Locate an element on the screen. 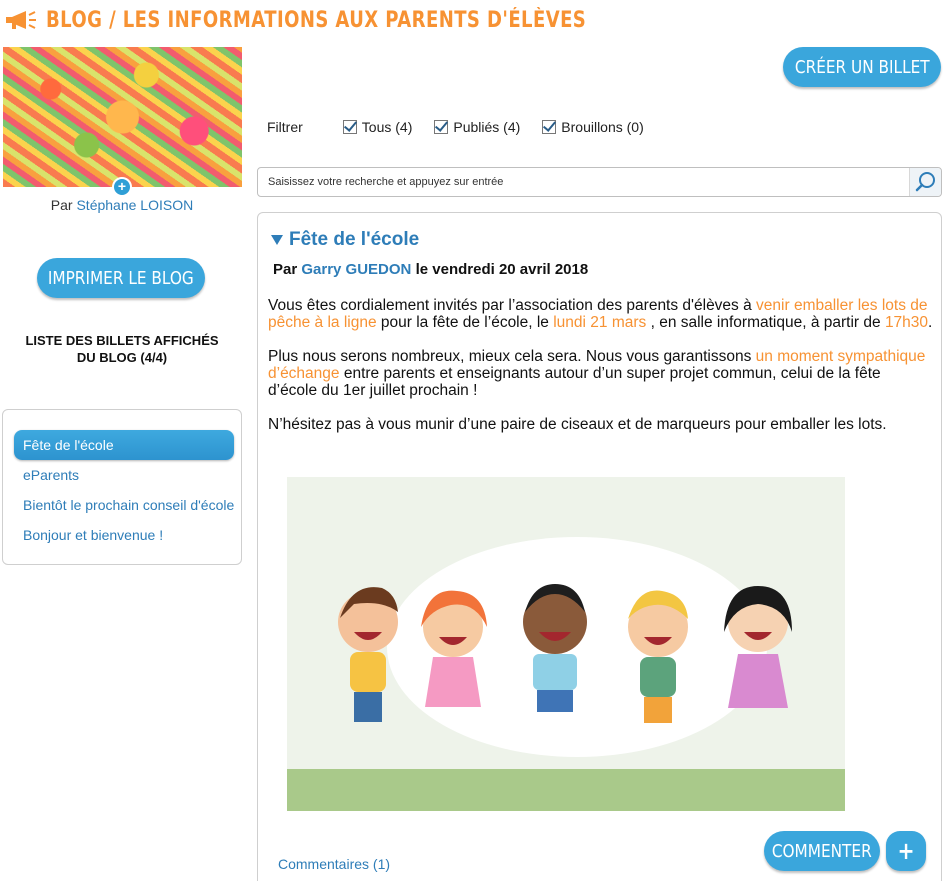 This screenshot has height=881, width=947. post-list-title: LISTE DES BILLETS AFFICHÉS DU BLOG (4/4) is located at coordinates (122, 349).